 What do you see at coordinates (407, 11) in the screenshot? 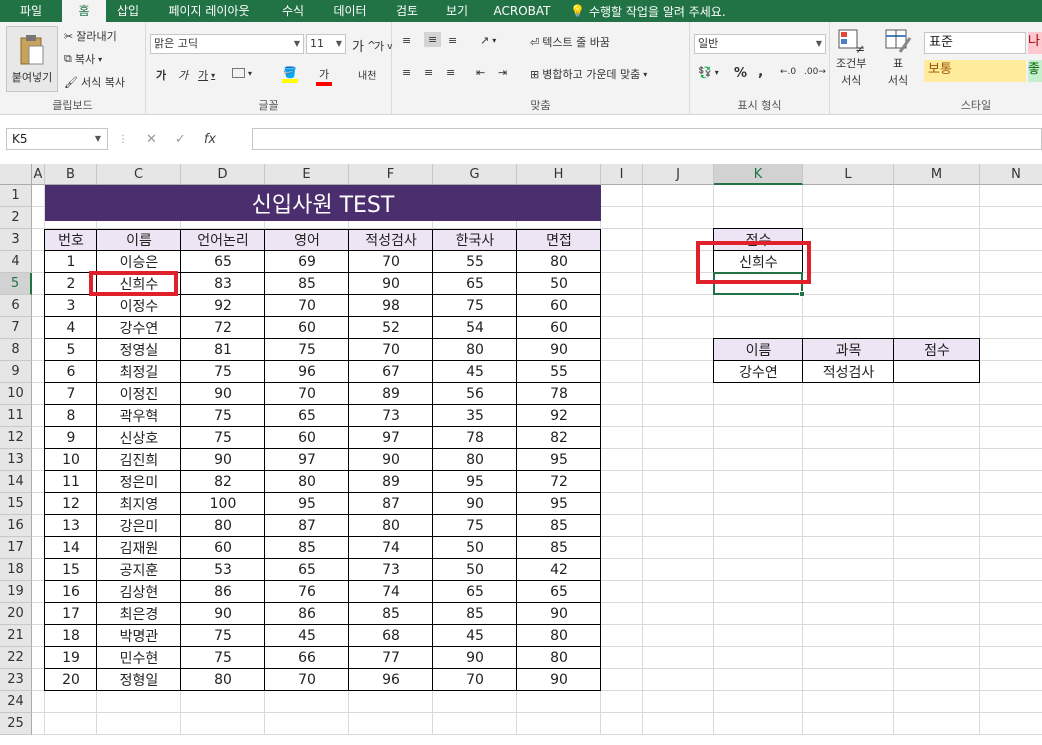
I see `tab-review: 검토` at bounding box center [407, 11].